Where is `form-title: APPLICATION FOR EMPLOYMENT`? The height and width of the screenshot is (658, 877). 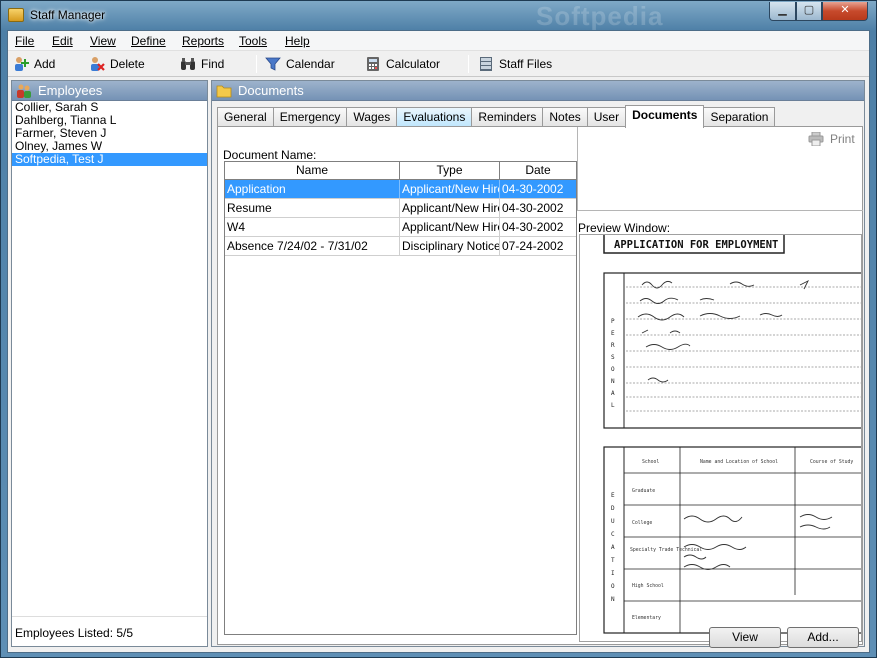 form-title: APPLICATION FOR EMPLOYMENT is located at coordinates (696, 245).